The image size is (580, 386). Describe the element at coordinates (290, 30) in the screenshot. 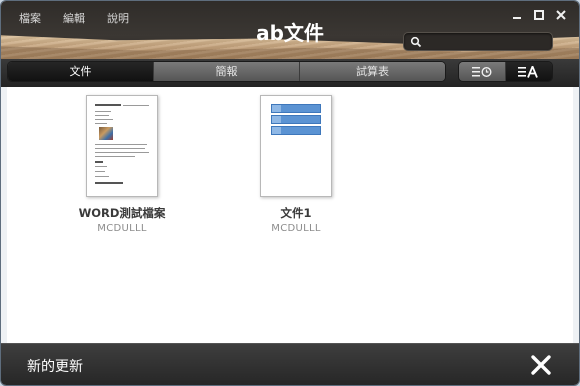

I see `header: 檔案 編輯 說明 ab文件` at that location.